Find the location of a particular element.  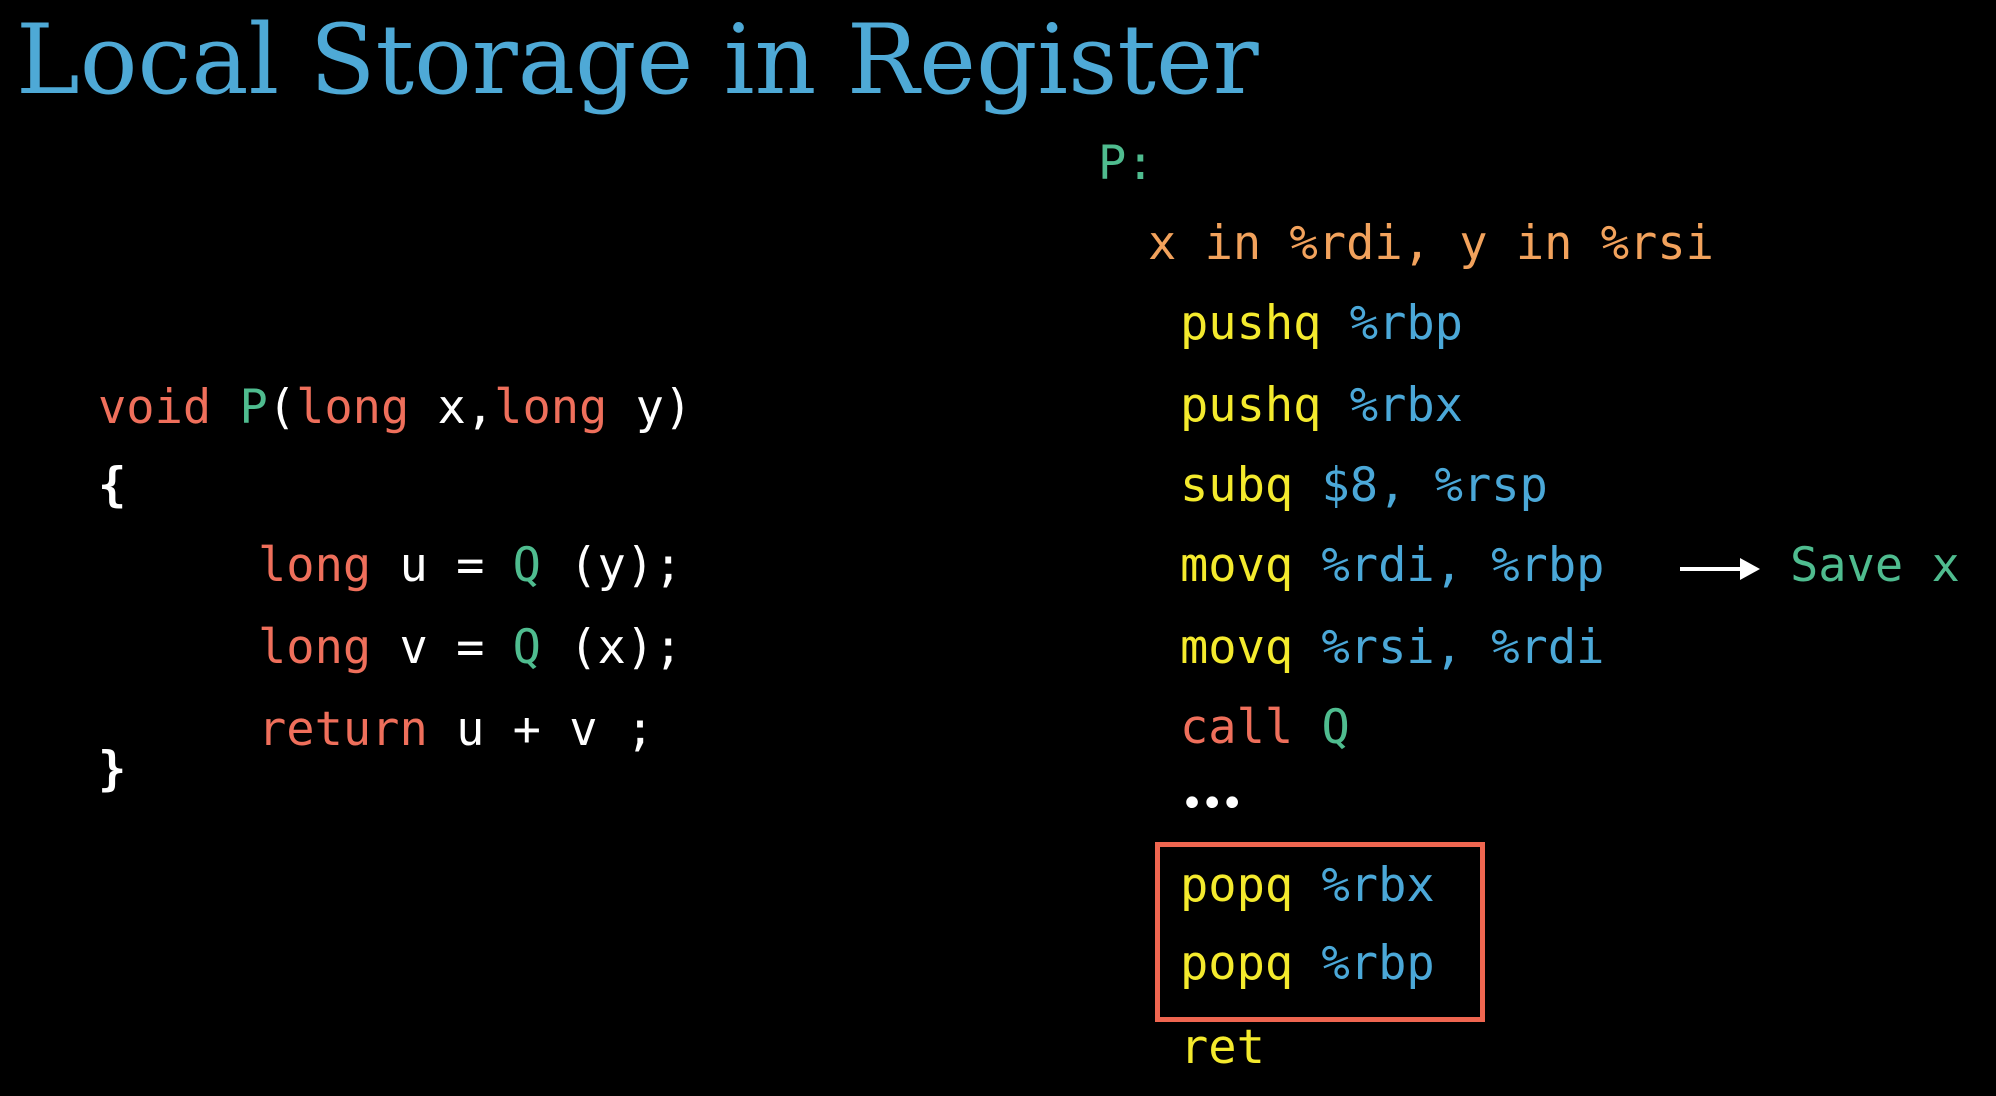

asm-instruction: movq %rdi, %rbp is located at coordinates (1392, 566).